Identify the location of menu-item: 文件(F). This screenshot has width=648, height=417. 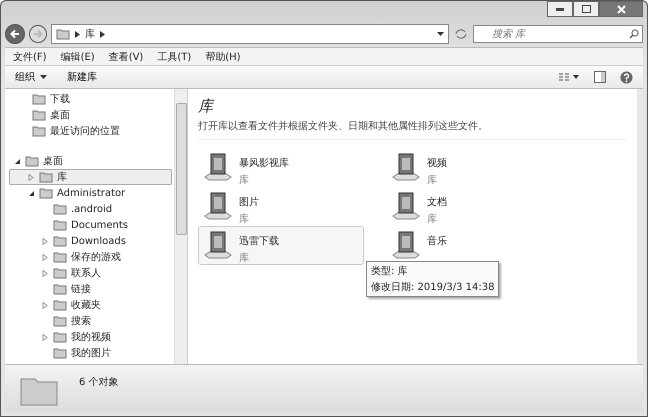
(30, 57).